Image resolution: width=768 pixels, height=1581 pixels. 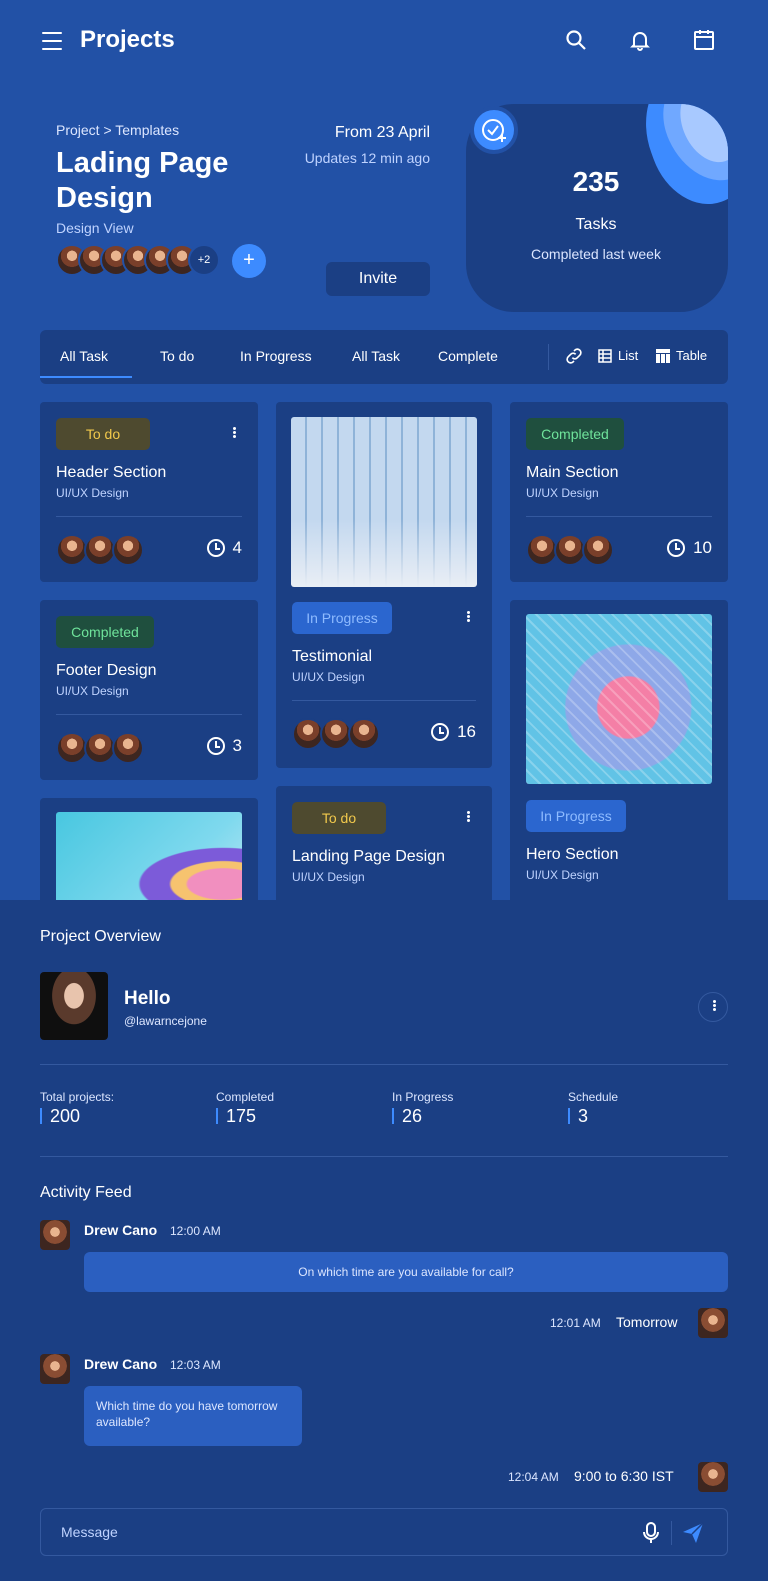 What do you see at coordinates (494, 130) in the screenshot?
I see `add-task-button` at bounding box center [494, 130].